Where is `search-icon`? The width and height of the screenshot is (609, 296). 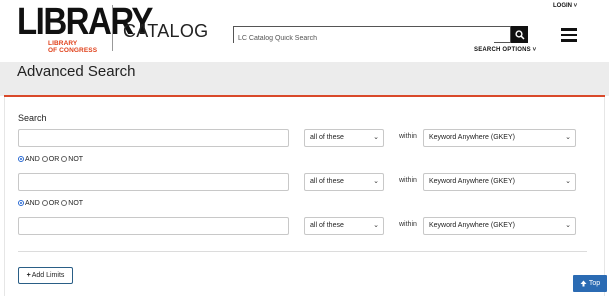
search-icon is located at coordinates (519, 34).